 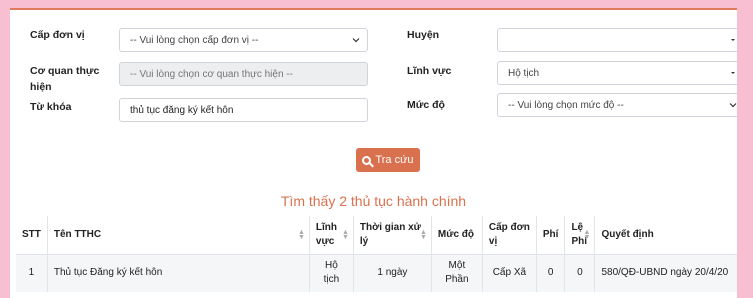 What do you see at coordinates (617, 40) in the screenshot?
I see `huyen-select` at bounding box center [617, 40].